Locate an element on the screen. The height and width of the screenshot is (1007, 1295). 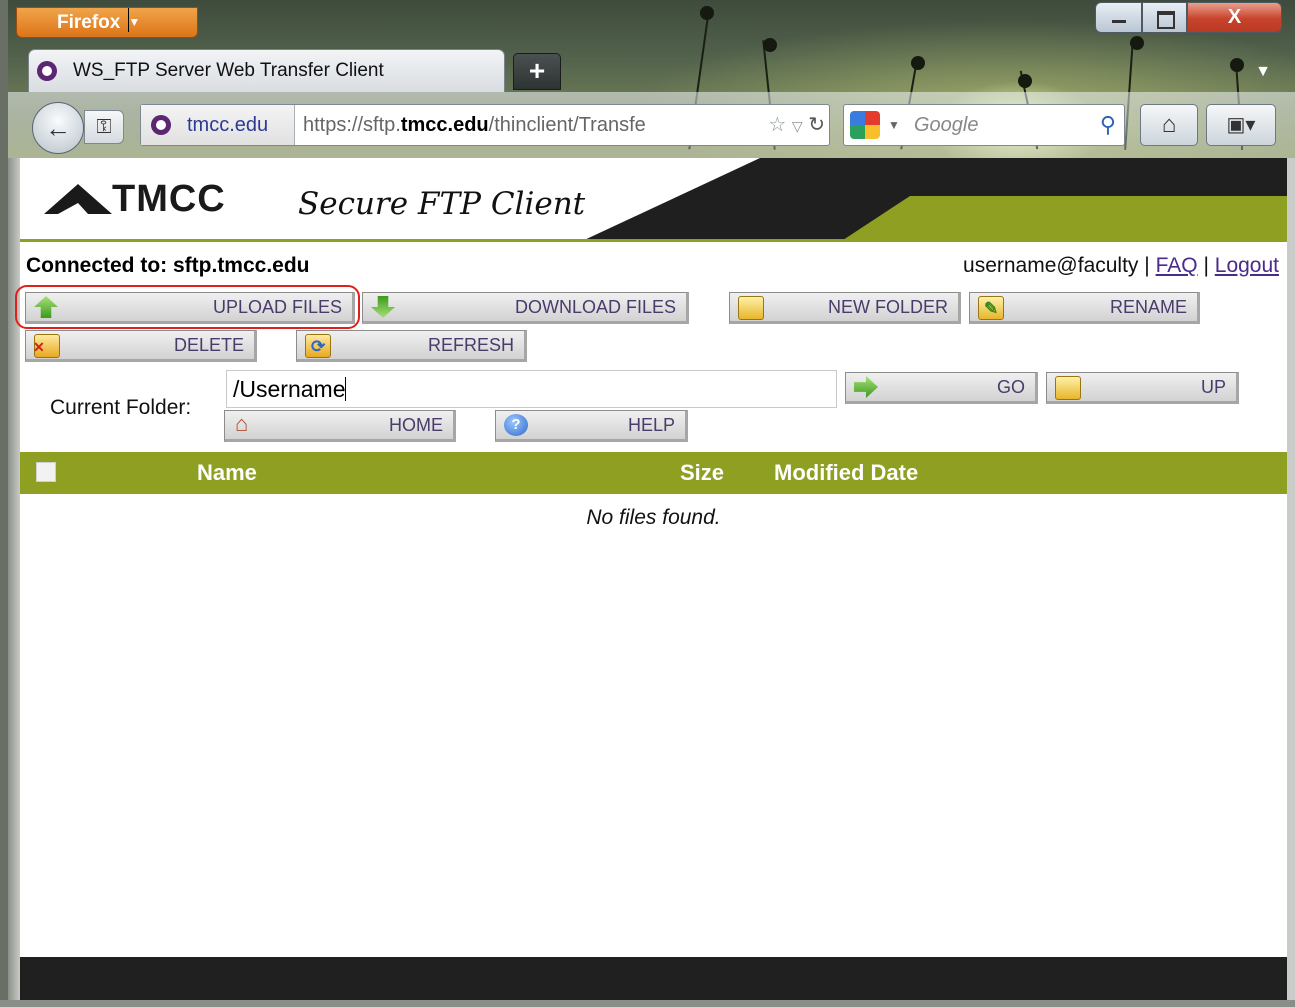
column-name: Name is located at coordinates (227, 473).